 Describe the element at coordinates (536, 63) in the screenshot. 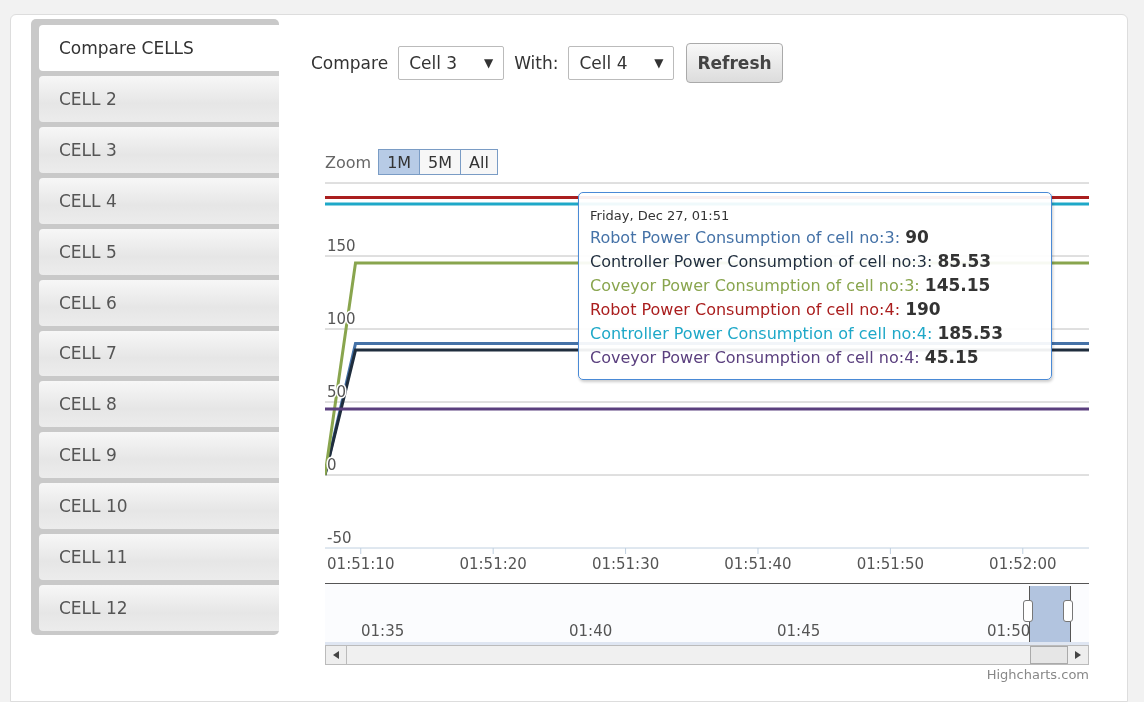

I see `with-label: With:` at that location.